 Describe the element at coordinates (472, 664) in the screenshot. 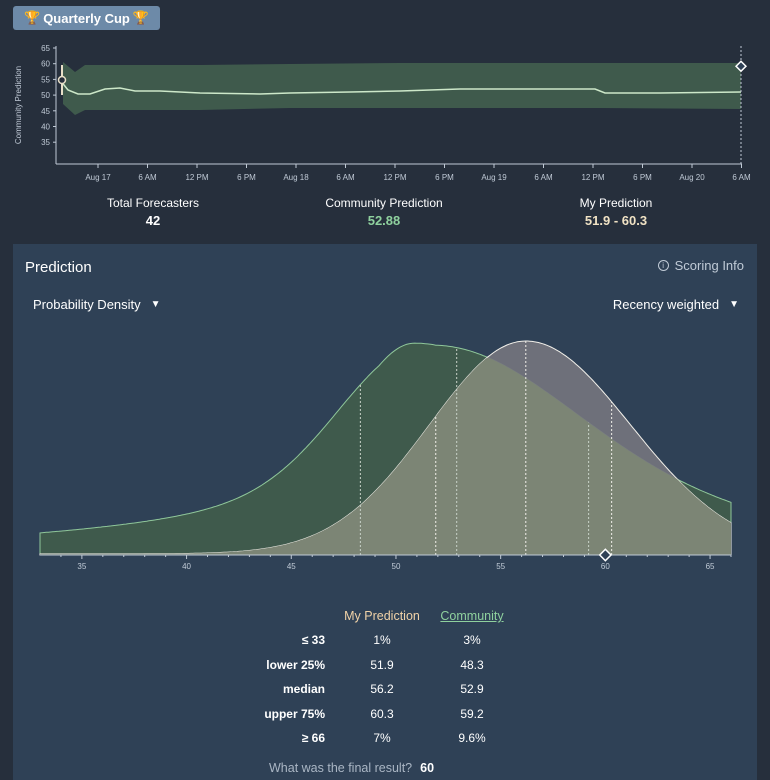

I see `community-value: 48.3` at that location.